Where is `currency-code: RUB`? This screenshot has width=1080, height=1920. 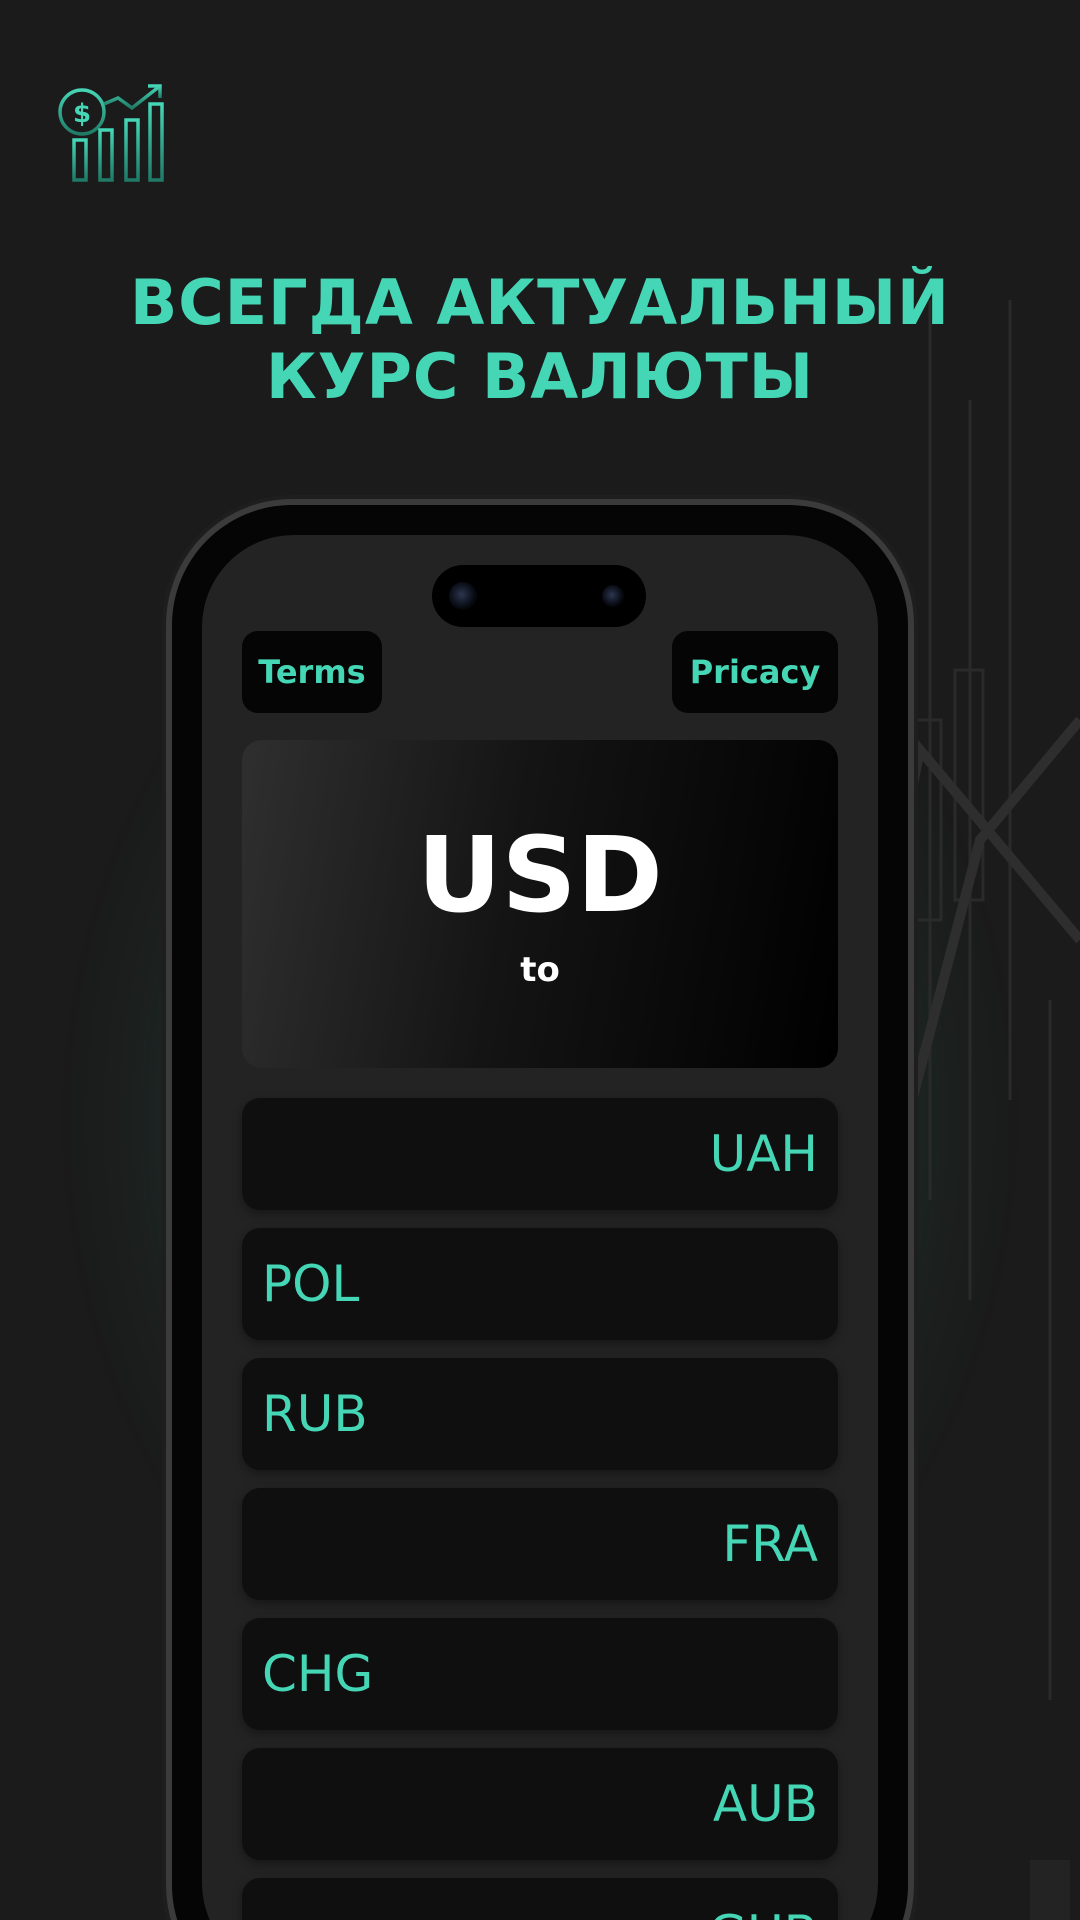 currency-code: RUB is located at coordinates (315, 1414).